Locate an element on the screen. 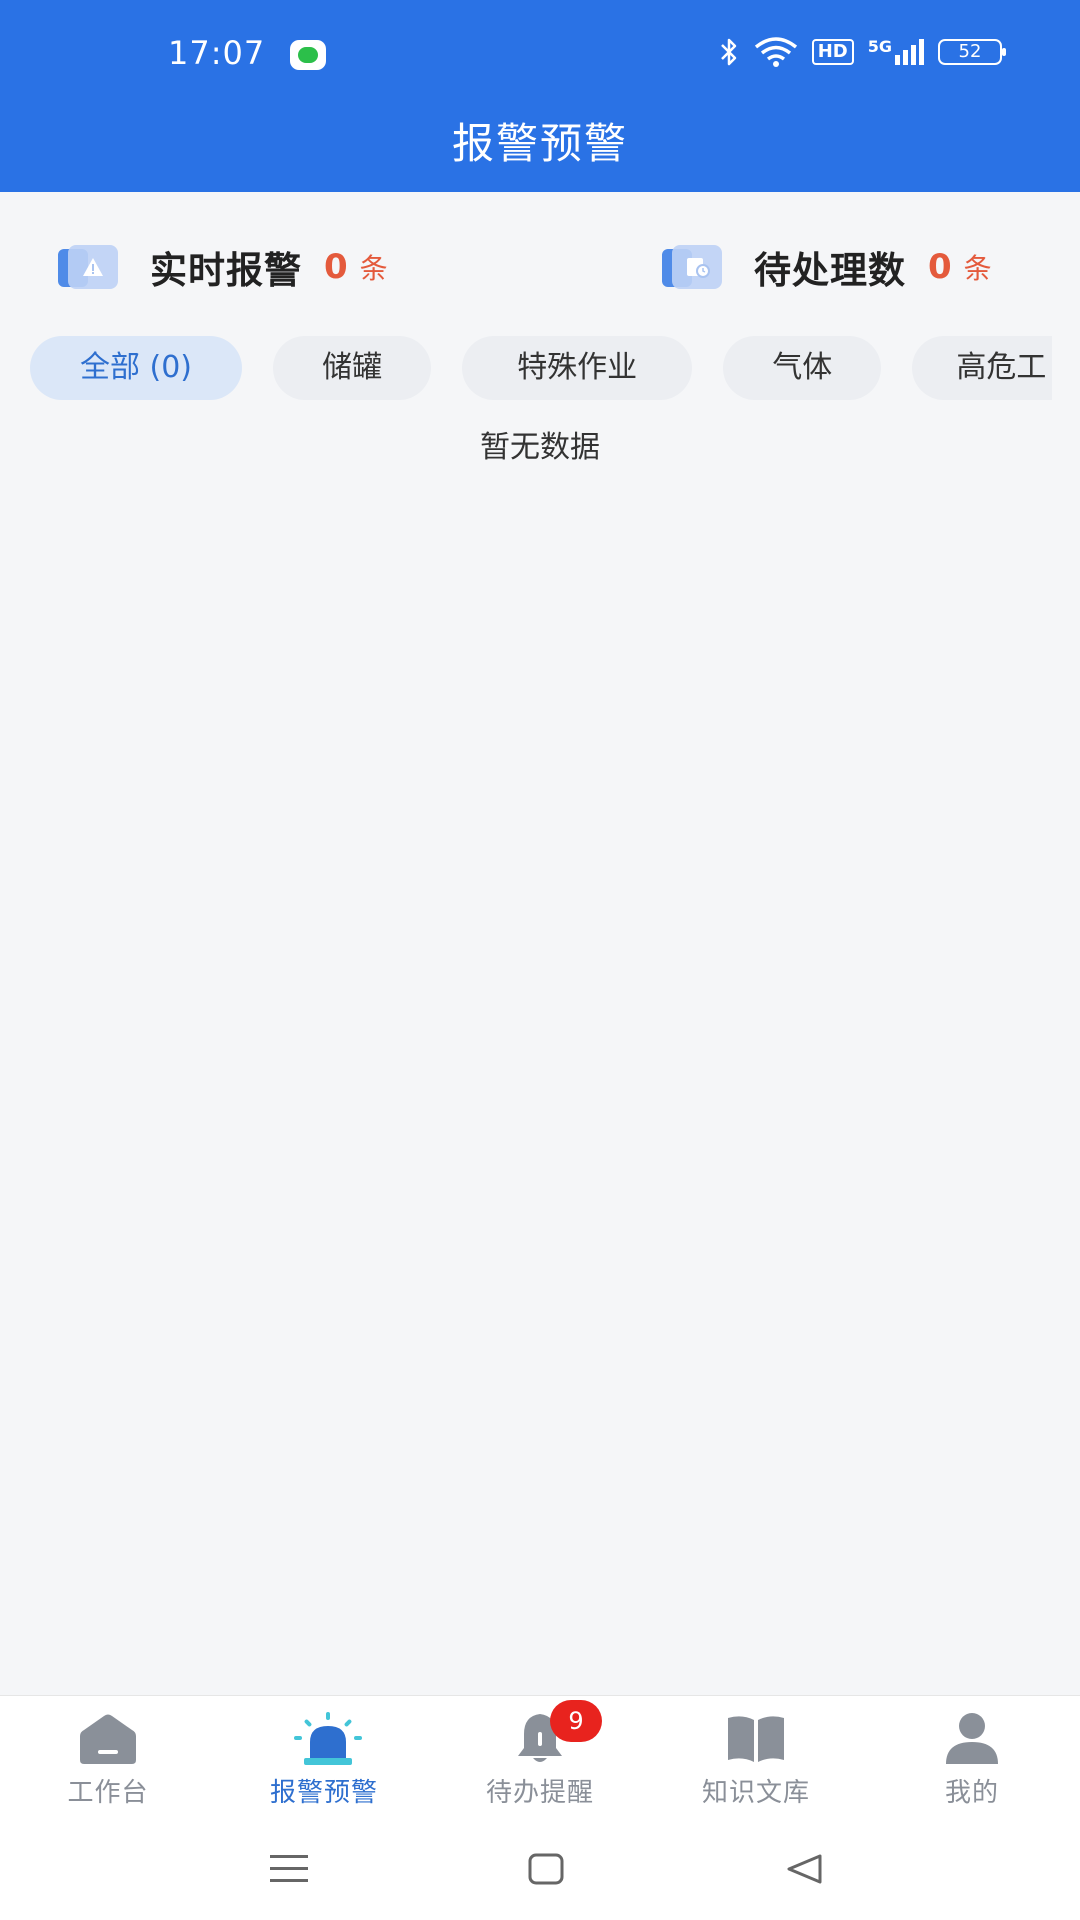 The width and height of the screenshot is (1080, 1920). battery-level: 52 is located at coordinates (970, 51).